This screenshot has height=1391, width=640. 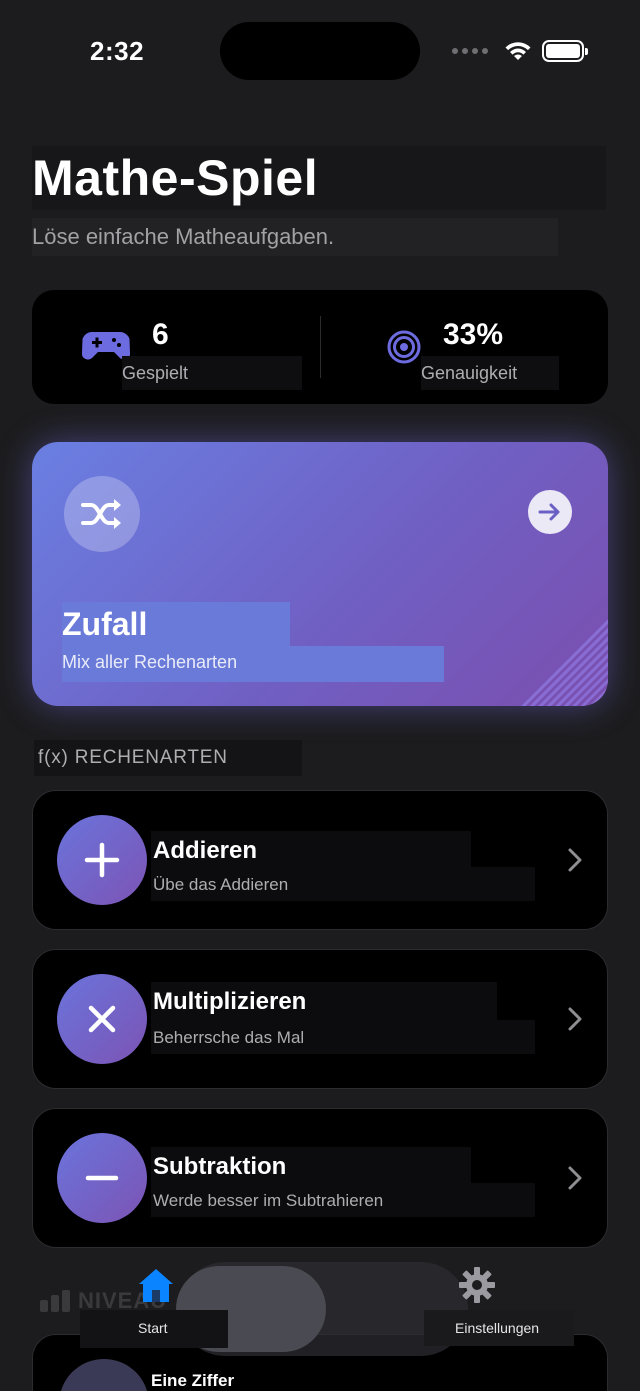 I want to click on tab-settings: Einstellungen, so click(x=497, y=1328).